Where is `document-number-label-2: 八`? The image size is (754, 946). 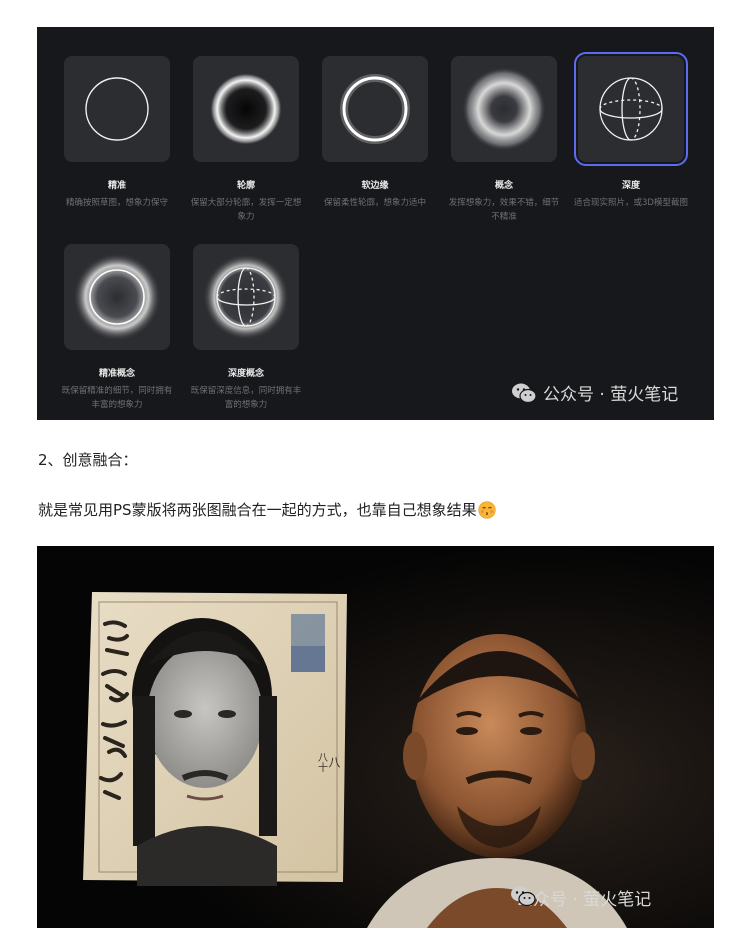 document-number-label-2: 八 is located at coordinates (334, 762).